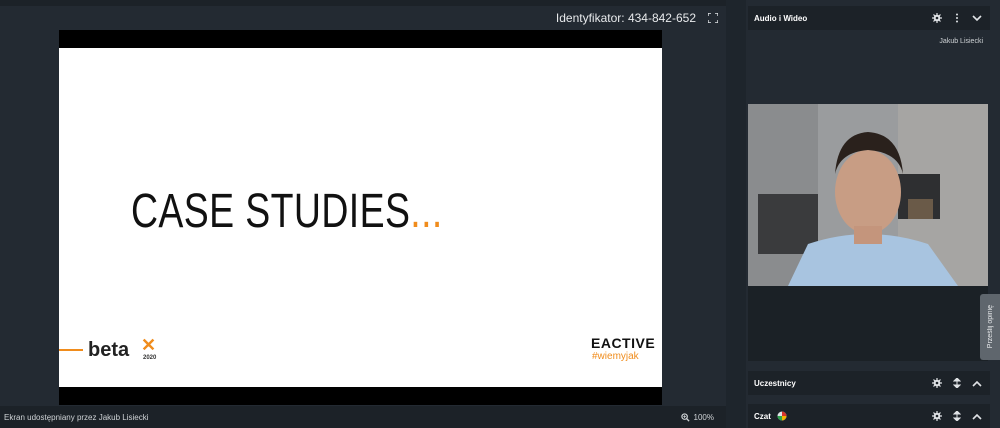 Image resolution: width=1000 pixels, height=428 pixels. Describe the element at coordinates (868, 323) in the screenshot. I see `video-empty-area` at that location.